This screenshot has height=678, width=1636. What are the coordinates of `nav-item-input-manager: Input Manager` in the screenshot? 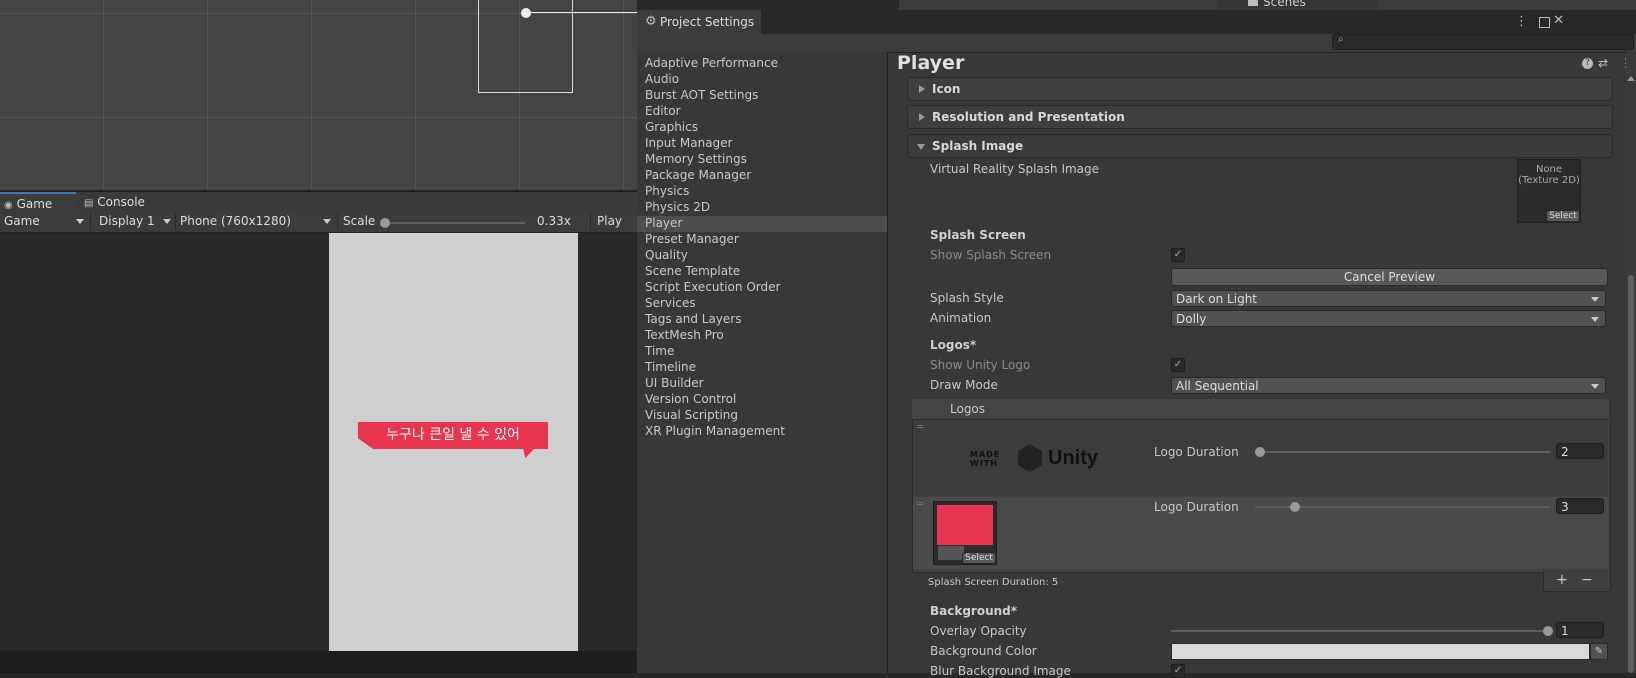 It's located at (689, 143).